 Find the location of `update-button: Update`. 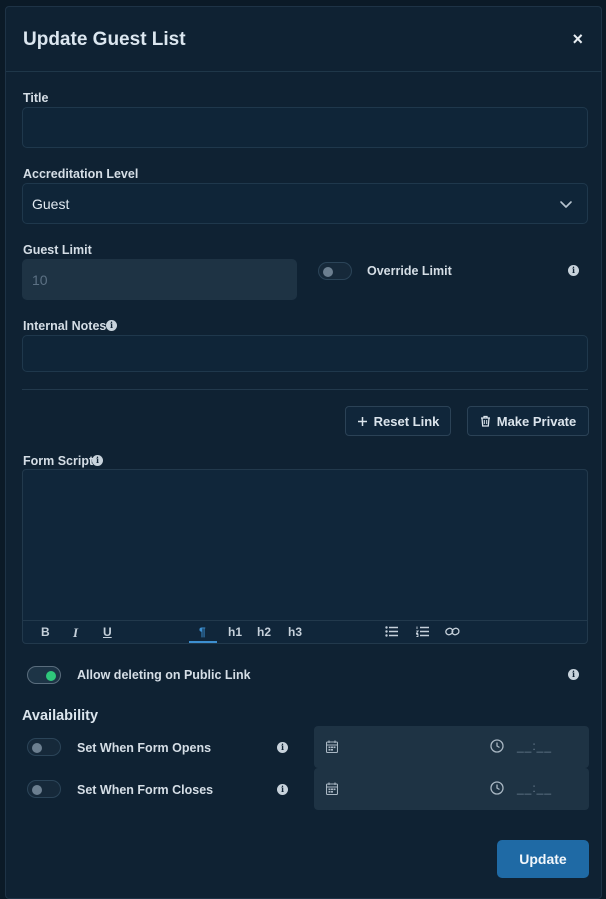

update-button: Update is located at coordinates (543, 859).